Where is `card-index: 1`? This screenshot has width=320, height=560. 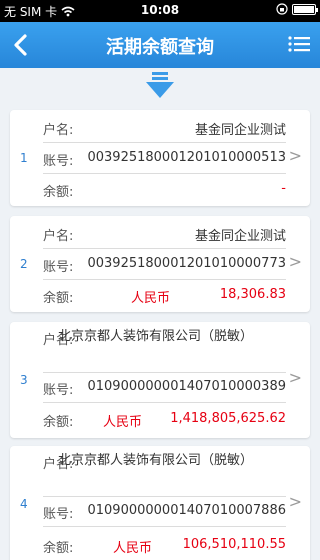 card-index: 1 is located at coordinates (24, 158).